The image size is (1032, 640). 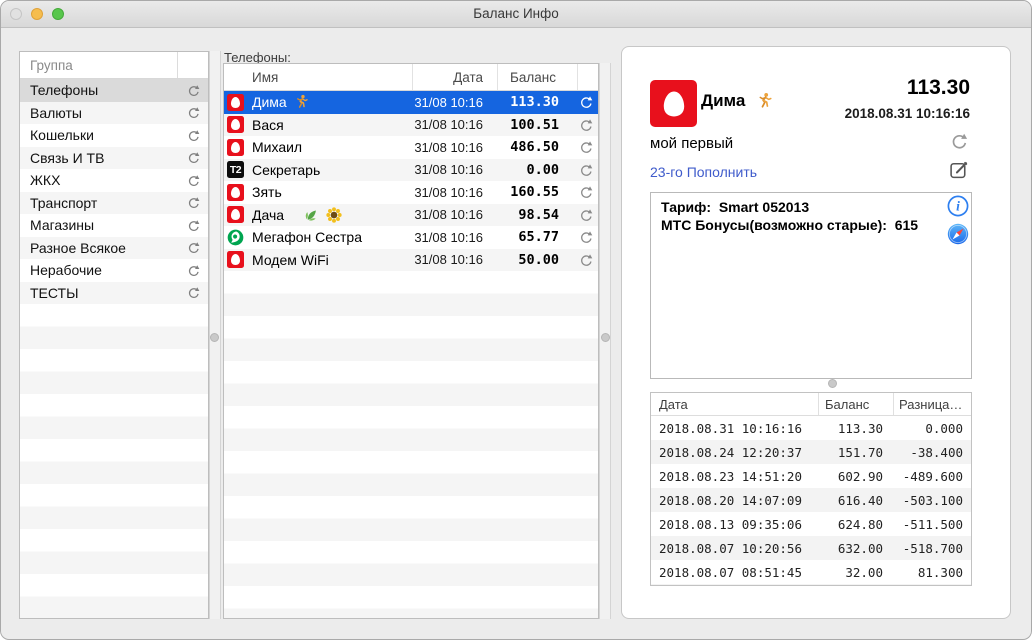 I want to click on phone-name: Вася, so click(x=268, y=124).